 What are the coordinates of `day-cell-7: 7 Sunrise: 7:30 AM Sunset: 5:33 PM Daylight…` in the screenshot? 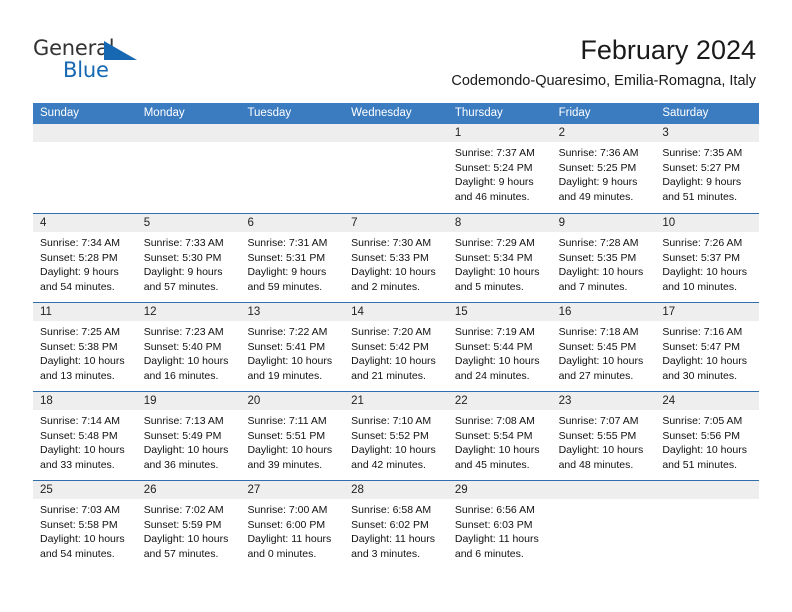 It's located at (396, 258).